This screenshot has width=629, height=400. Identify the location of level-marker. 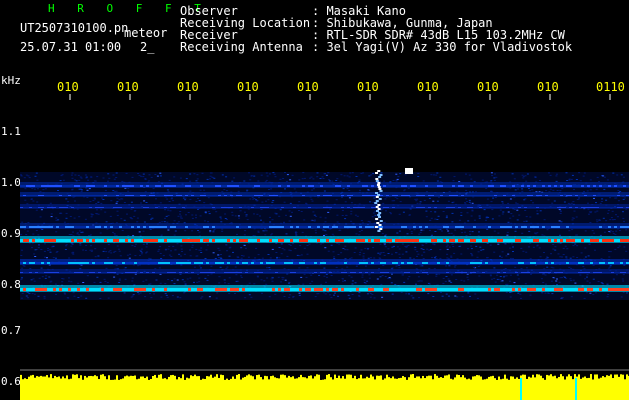
(576, 389).